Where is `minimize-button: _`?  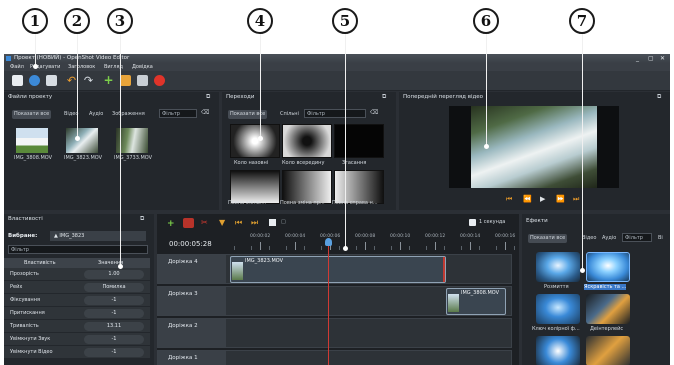 minimize-button: _ is located at coordinates (637, 58).